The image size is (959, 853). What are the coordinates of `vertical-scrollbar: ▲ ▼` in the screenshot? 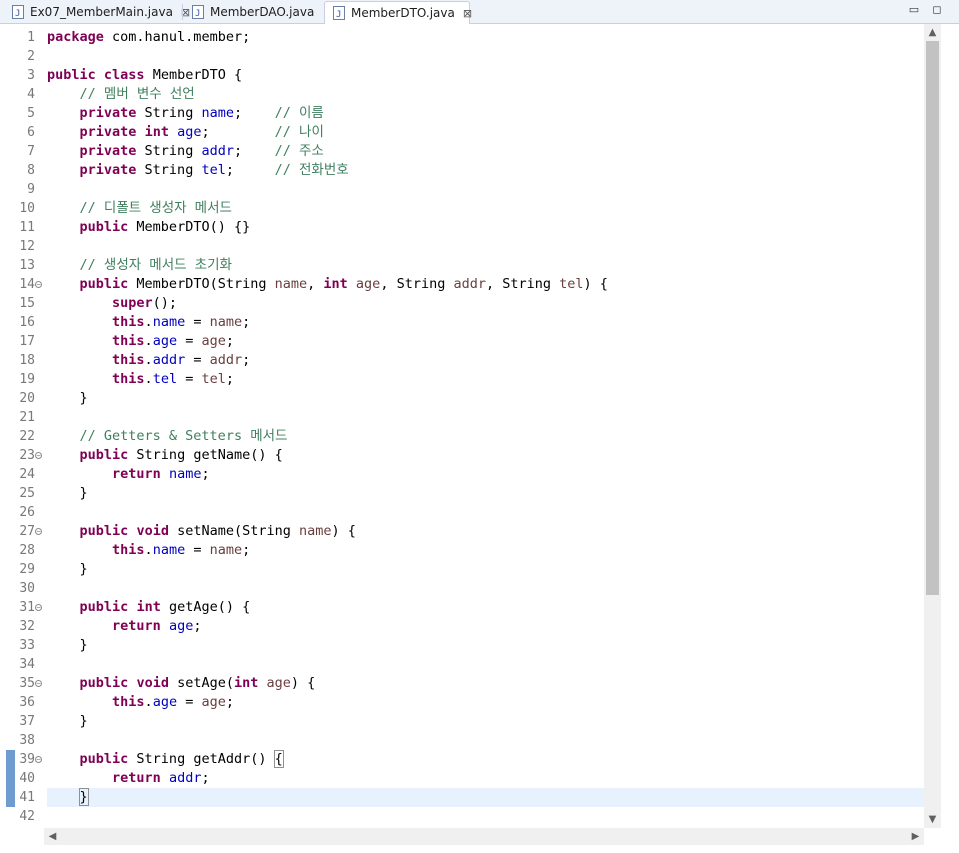 It's located at (932, 426).